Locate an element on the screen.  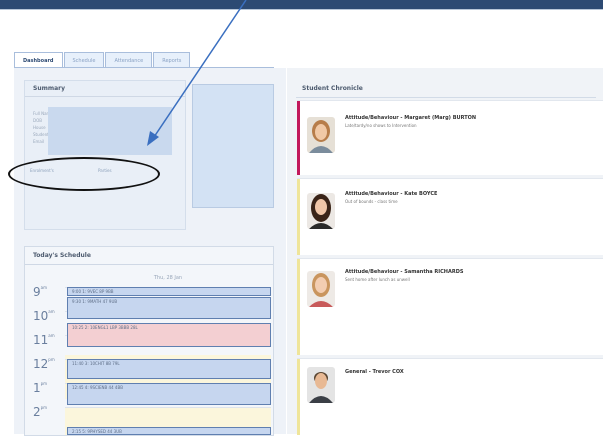
annotation-arrow is located at coordinates (197, 73).